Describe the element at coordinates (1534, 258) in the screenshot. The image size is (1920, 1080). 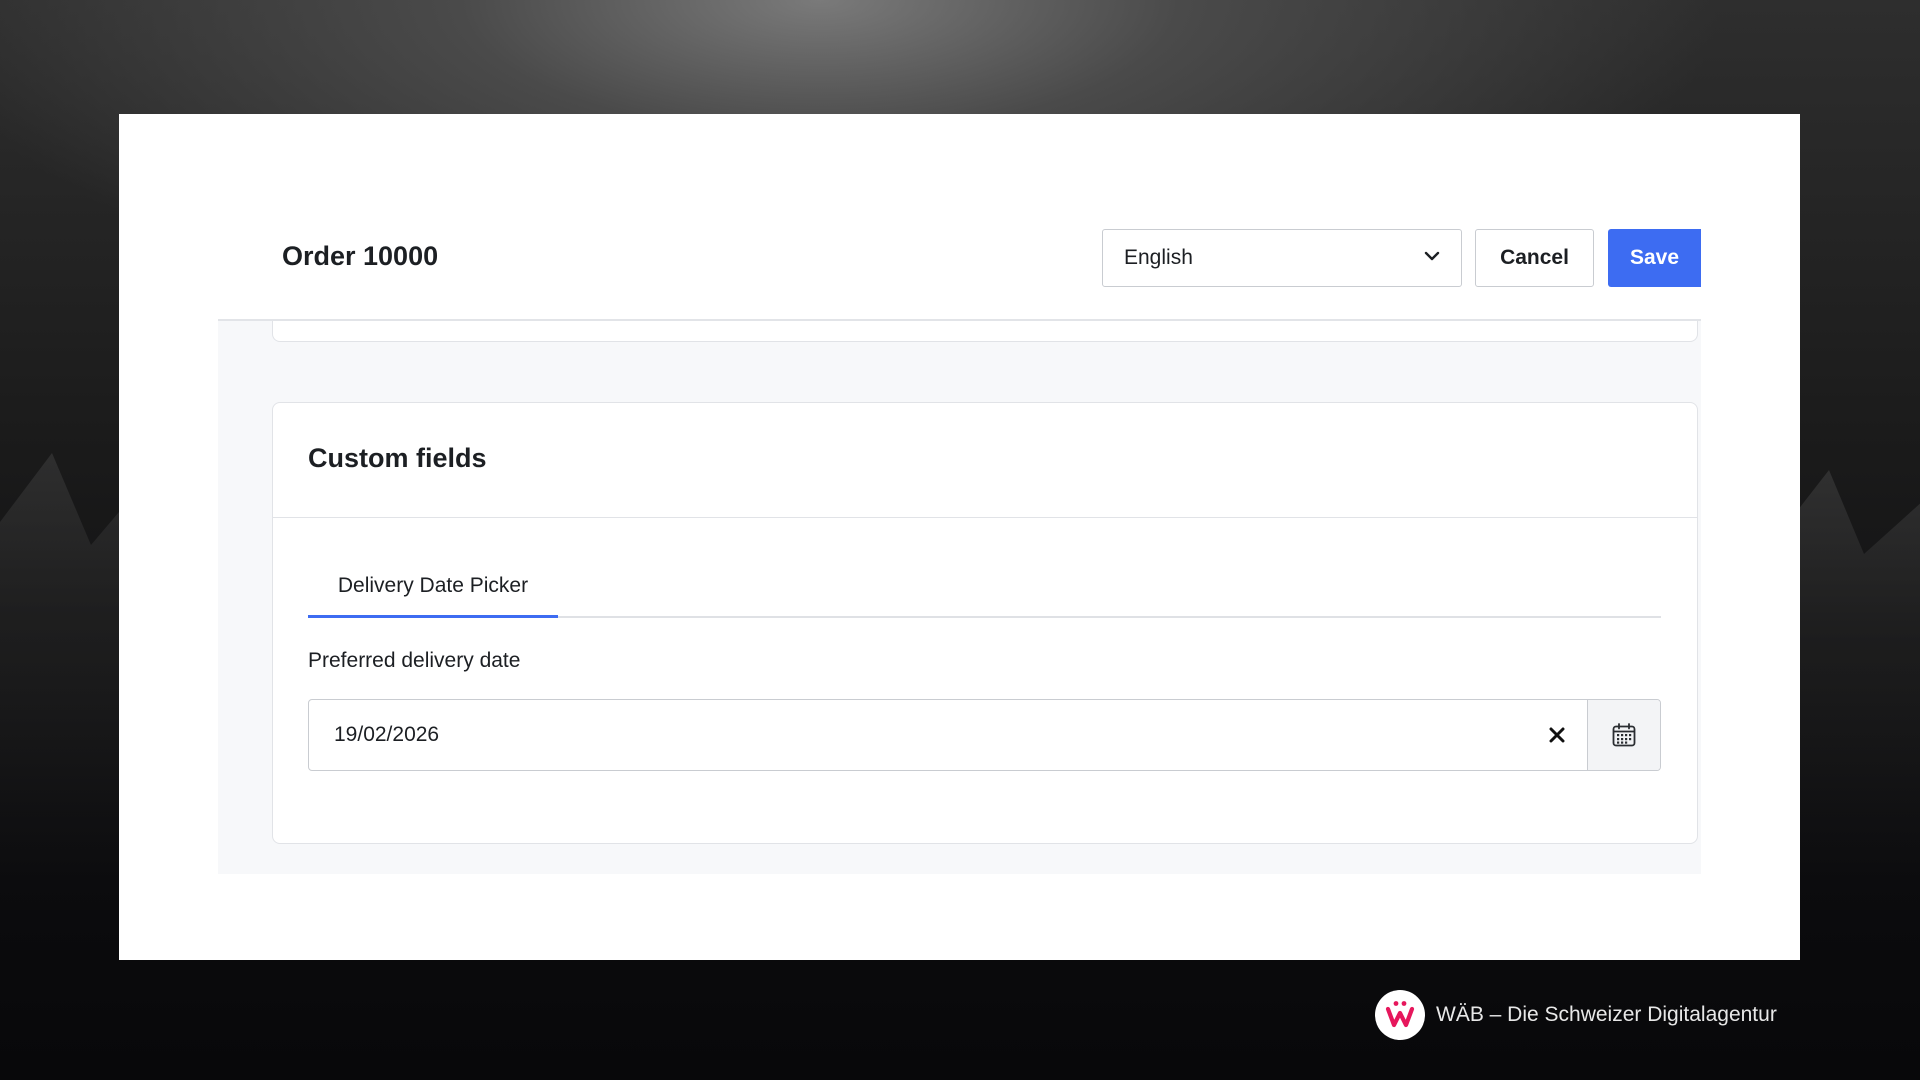
I see `cancel-button: Cancel` at that location.